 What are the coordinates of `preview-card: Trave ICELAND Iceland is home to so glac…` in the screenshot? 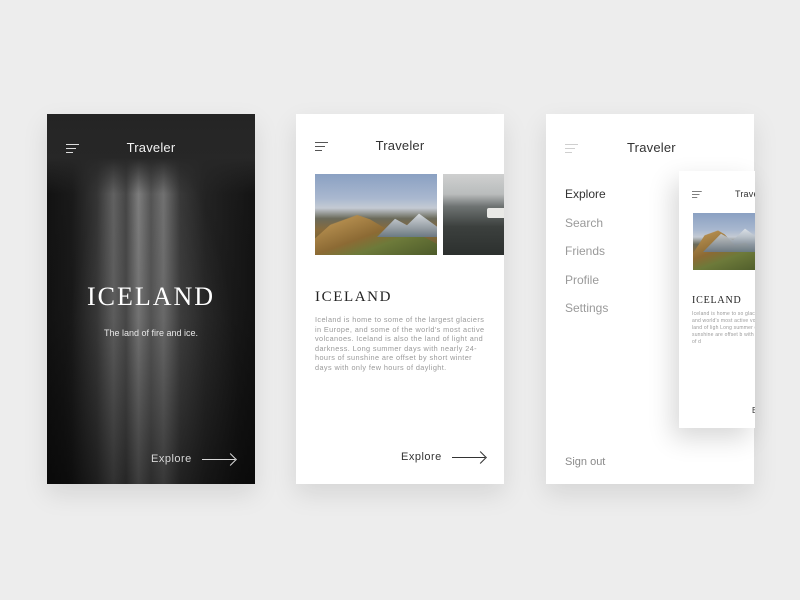 It's located at (717, 299).